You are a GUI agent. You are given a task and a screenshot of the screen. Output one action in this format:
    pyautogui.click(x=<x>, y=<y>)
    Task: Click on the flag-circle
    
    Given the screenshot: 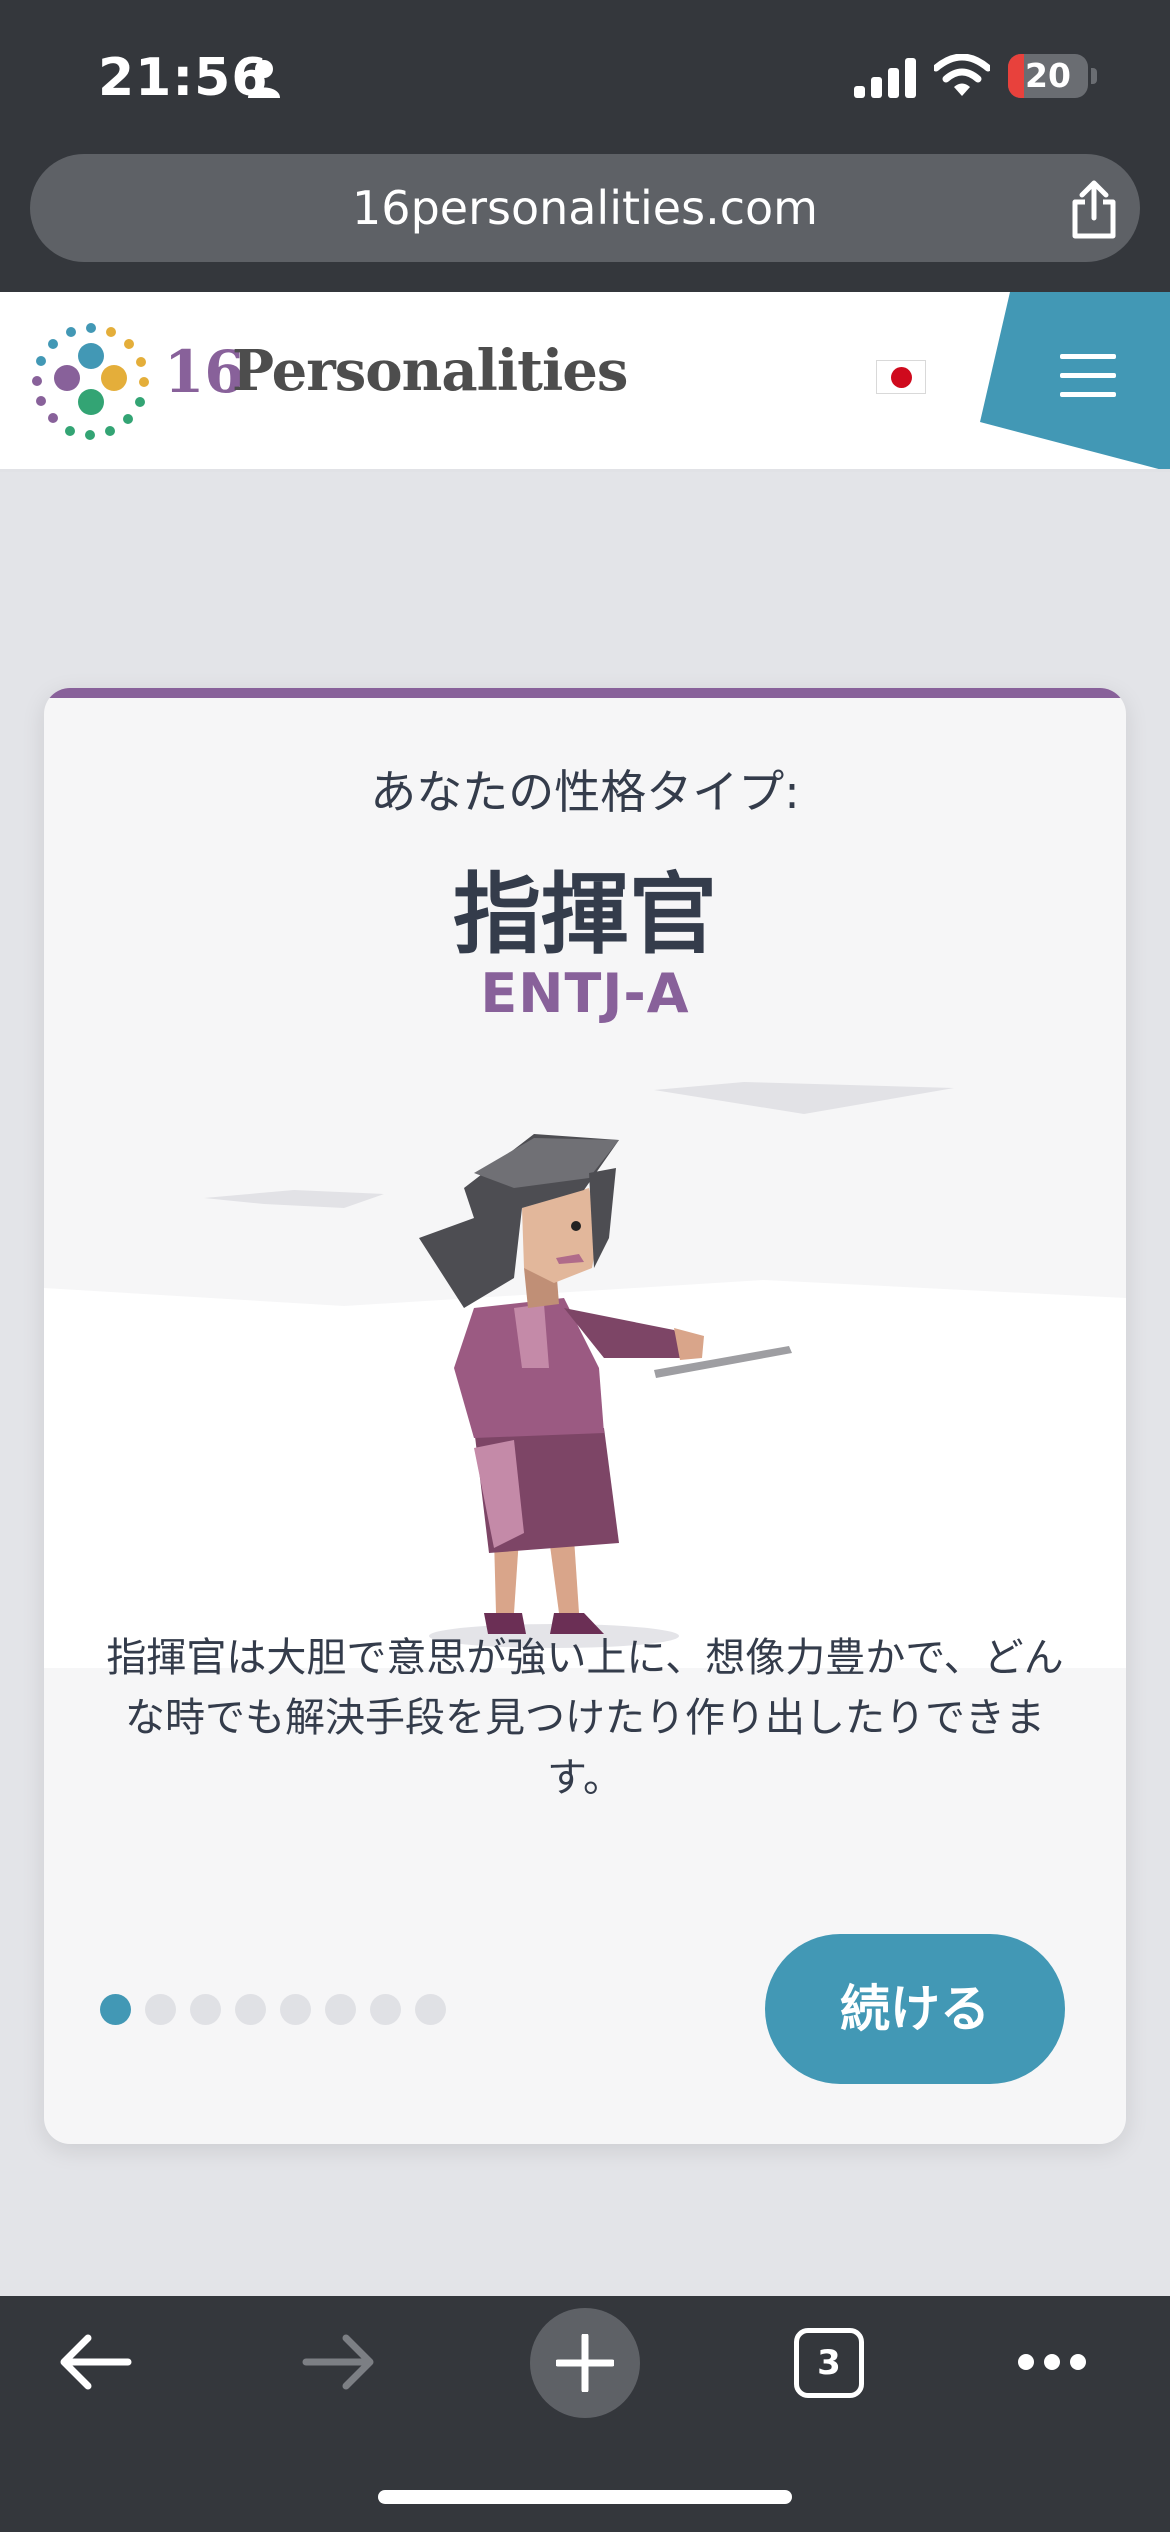 What is the action you would take?
    pyautogui.click(x=901, y=377)
    